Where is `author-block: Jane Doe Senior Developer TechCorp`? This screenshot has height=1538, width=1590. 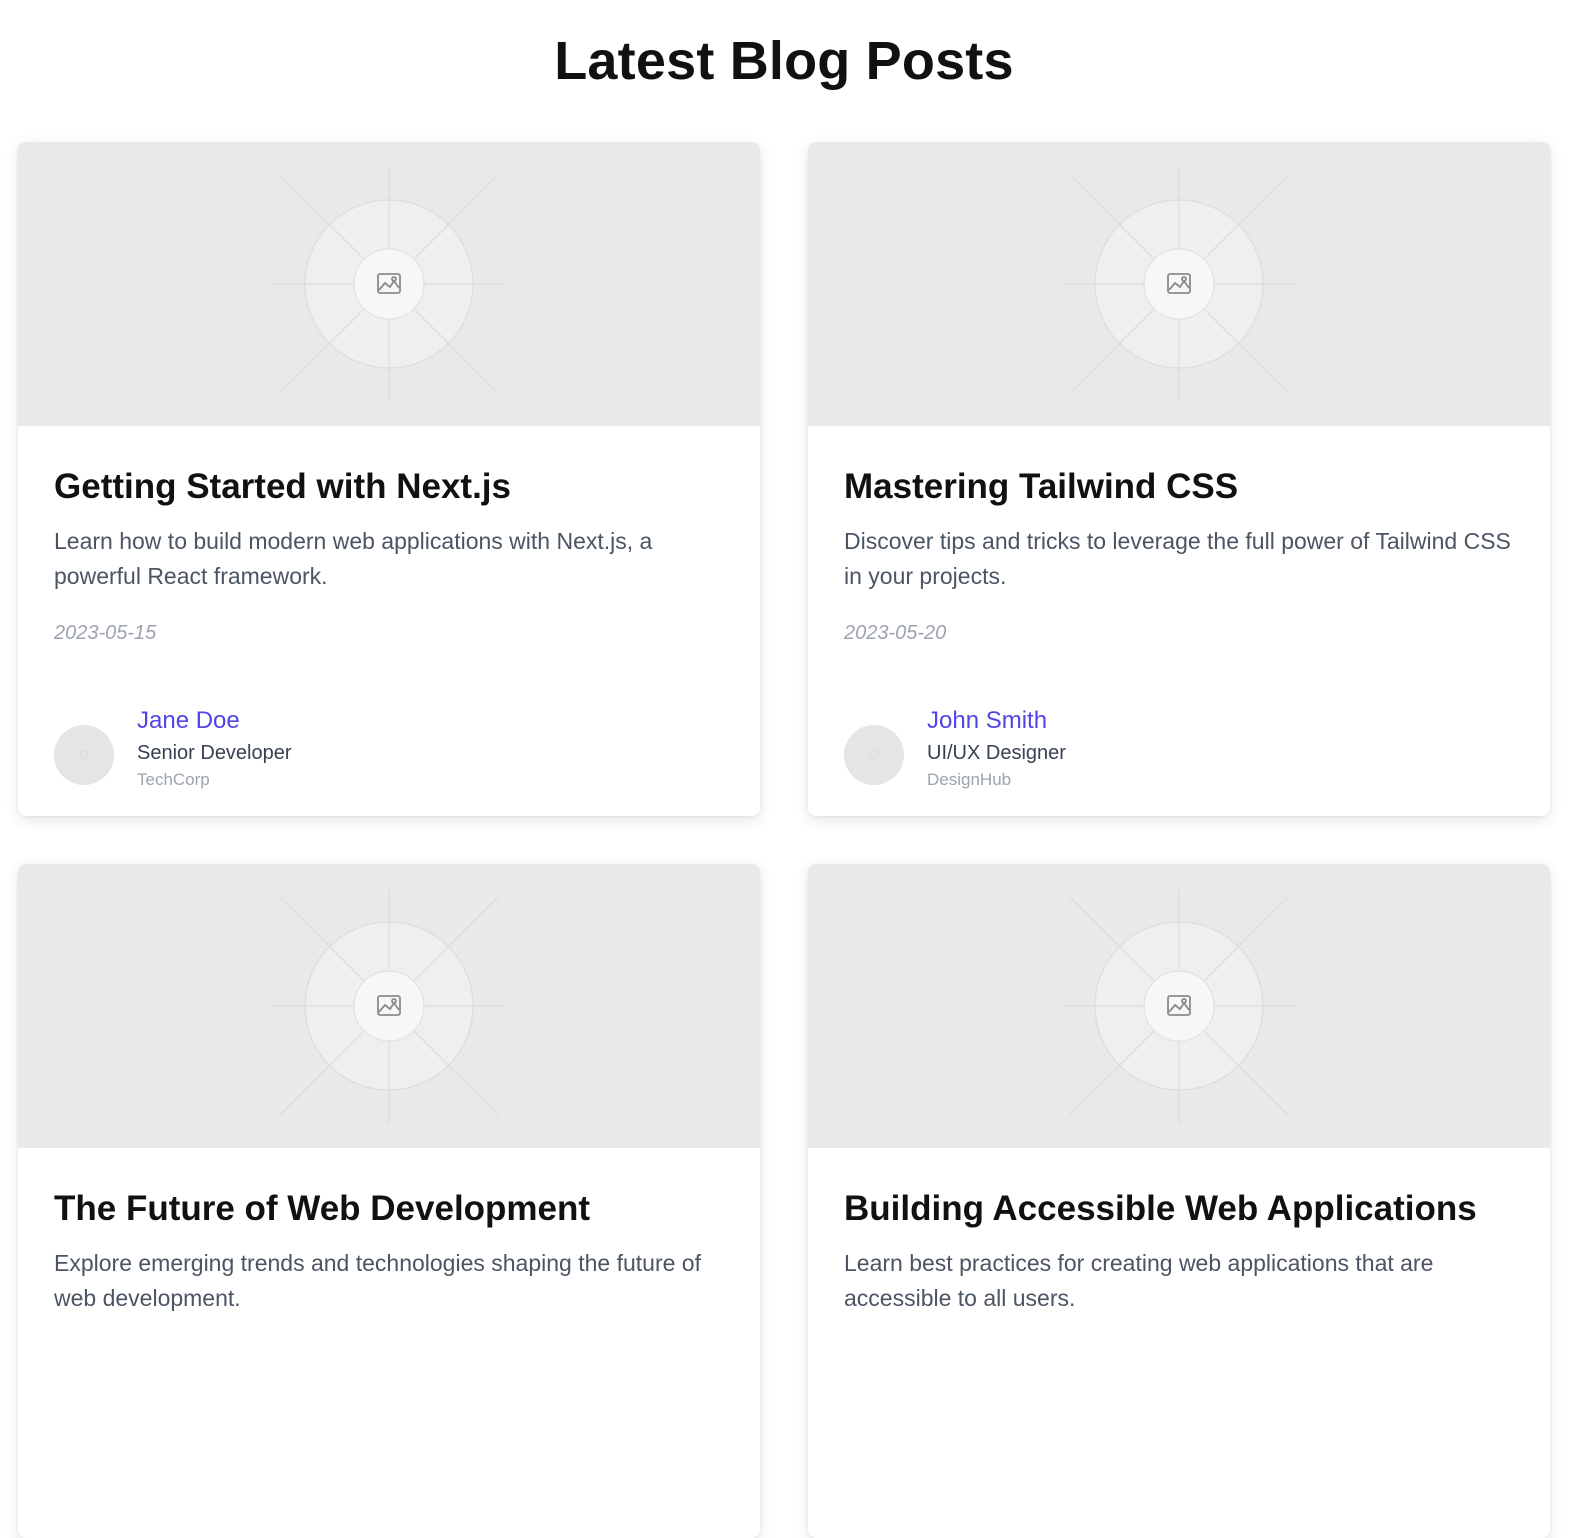 author-block: Jane Doe Senior Developer TechCorp is located at coordinates (173, 748).